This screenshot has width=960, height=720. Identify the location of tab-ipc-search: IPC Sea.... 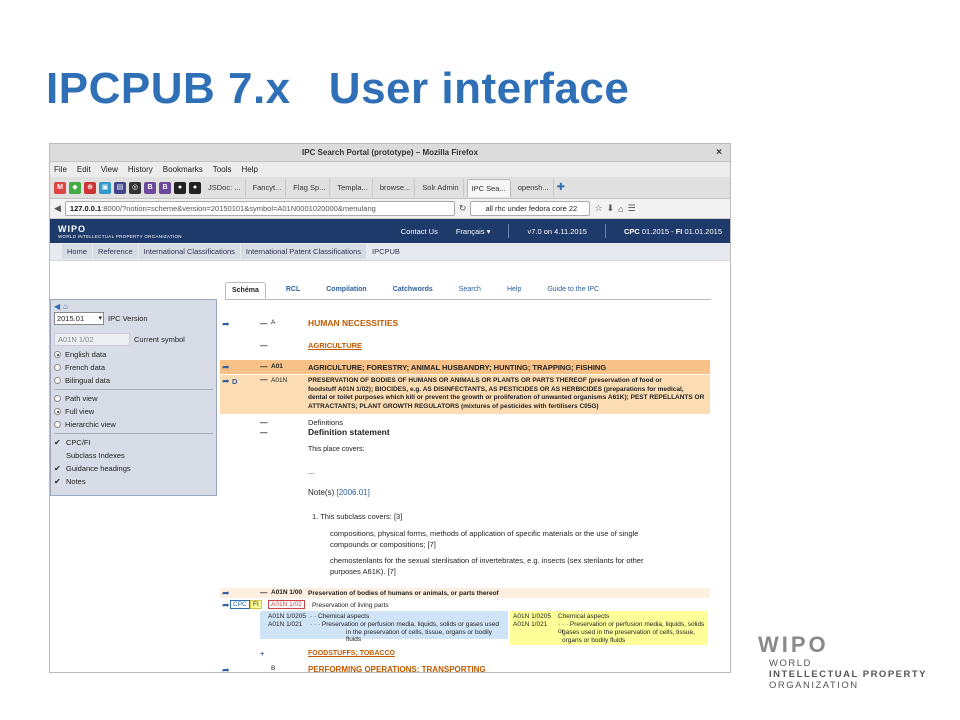
(488, 187).